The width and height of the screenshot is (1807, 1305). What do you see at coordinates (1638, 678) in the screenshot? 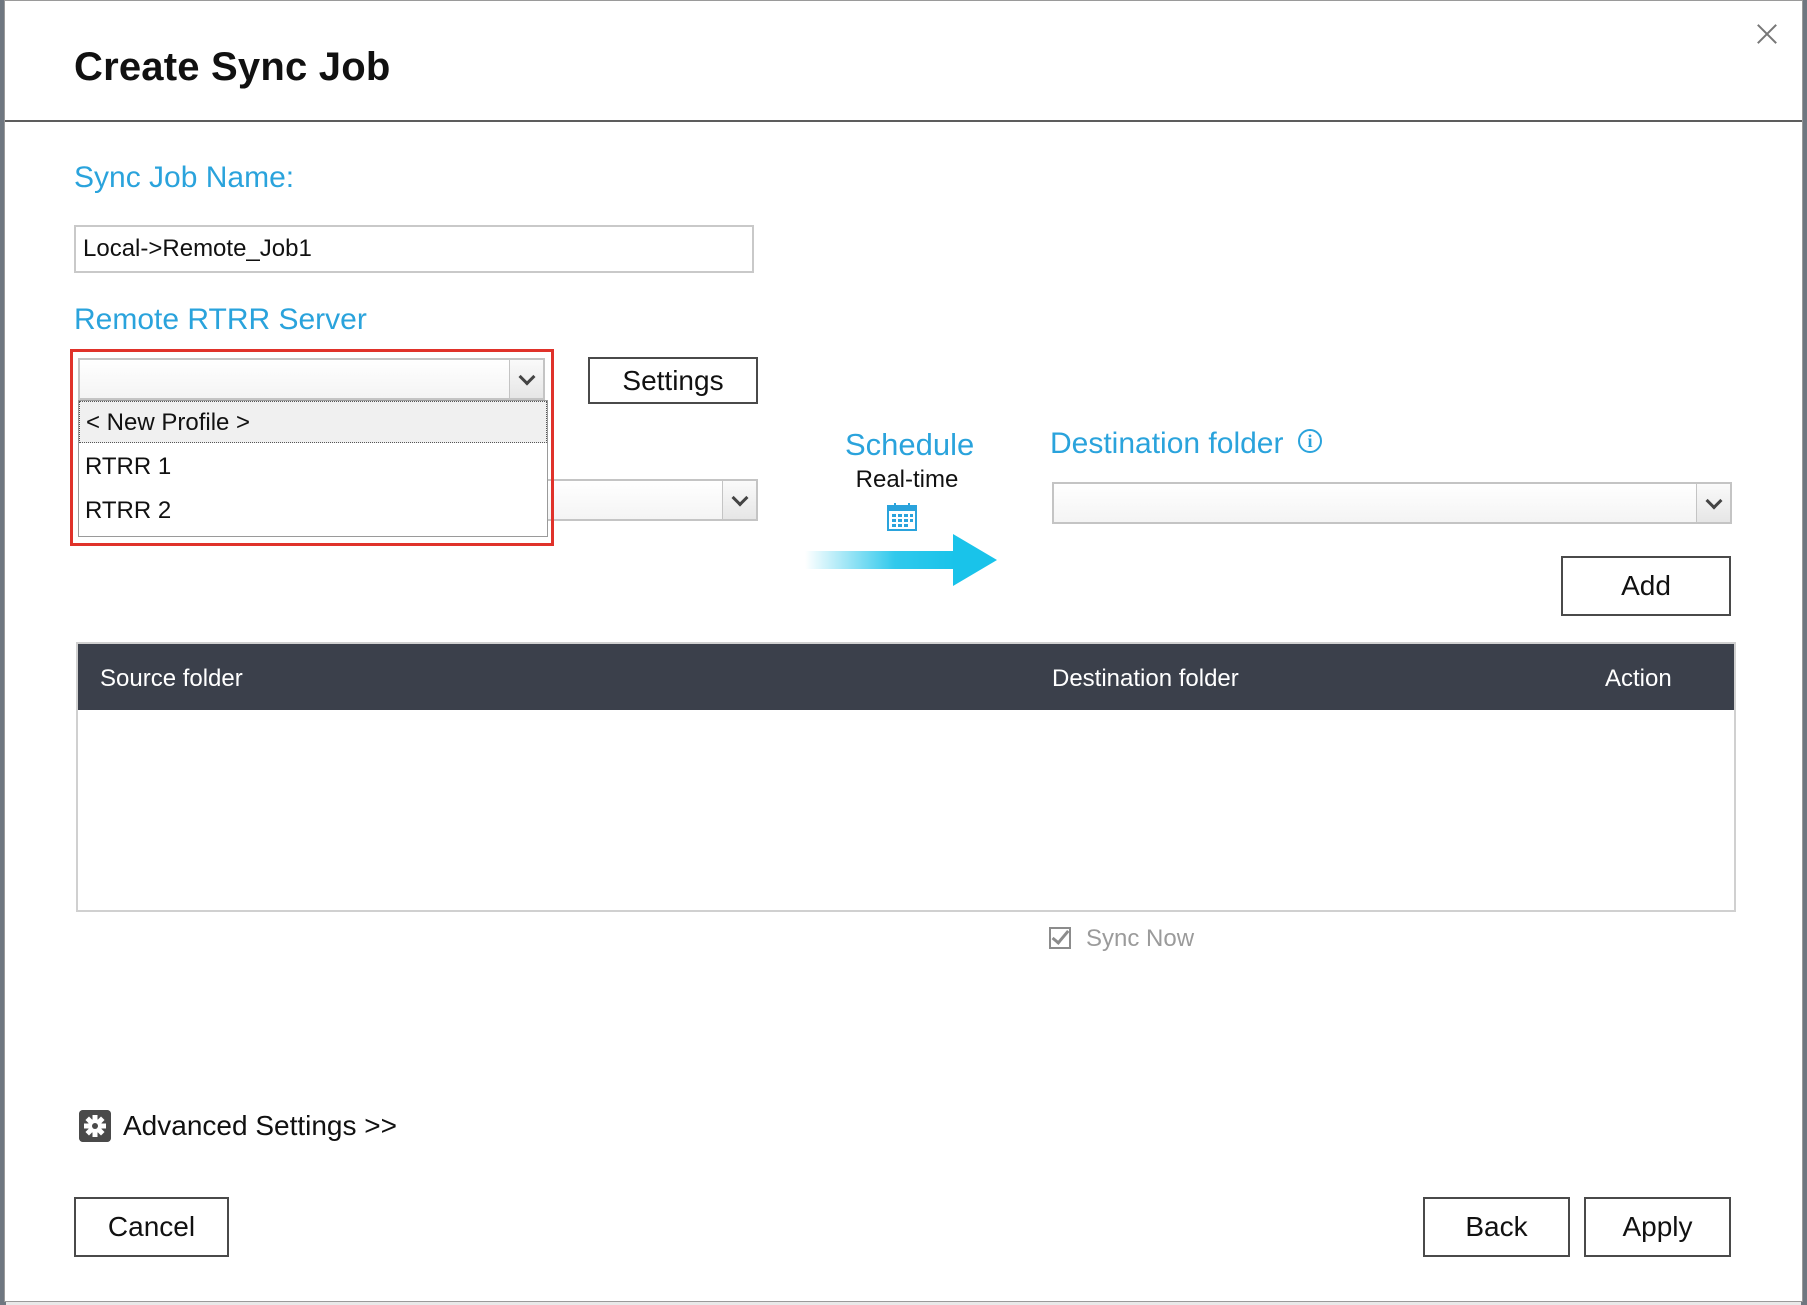
I see `column-header-action: Action` at bounding box center [1638, 678].